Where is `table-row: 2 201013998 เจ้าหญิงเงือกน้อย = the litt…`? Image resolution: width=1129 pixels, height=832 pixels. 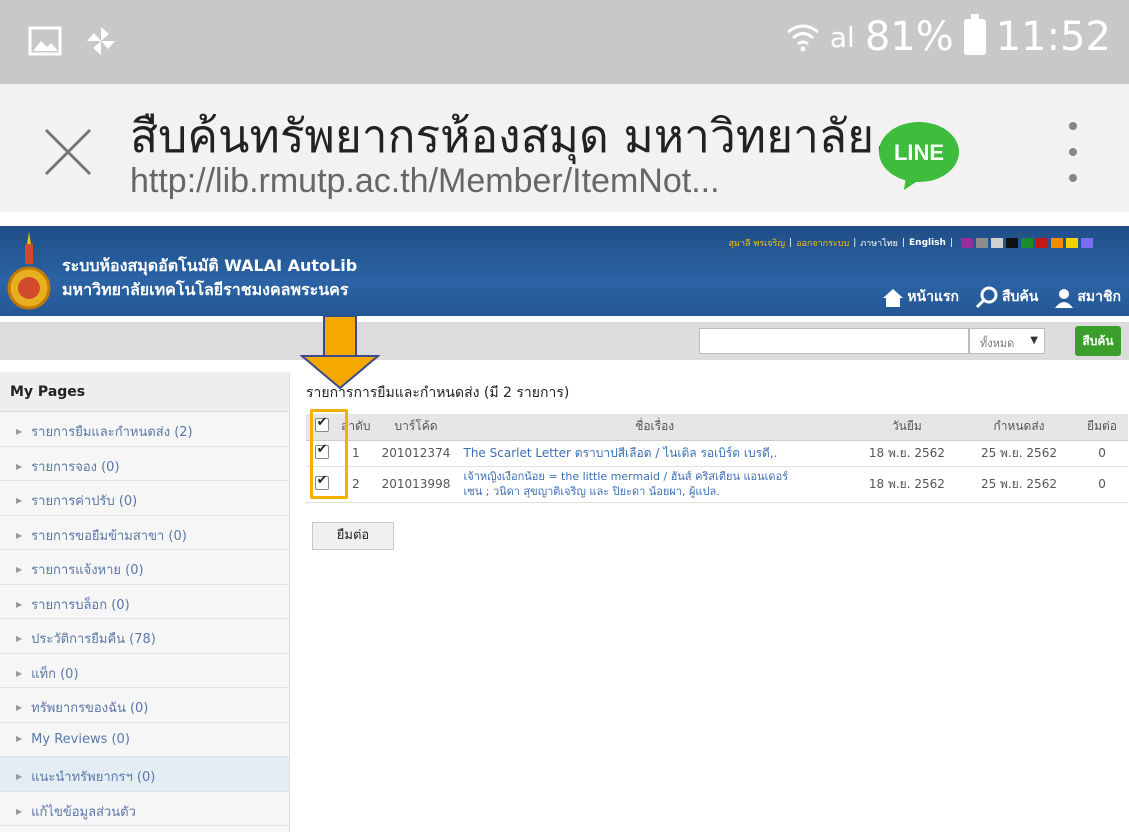 table-row: 2 201013998 เจ้าหญิงเงือกน้อย = the litt… is located at coordinates (717, 484).